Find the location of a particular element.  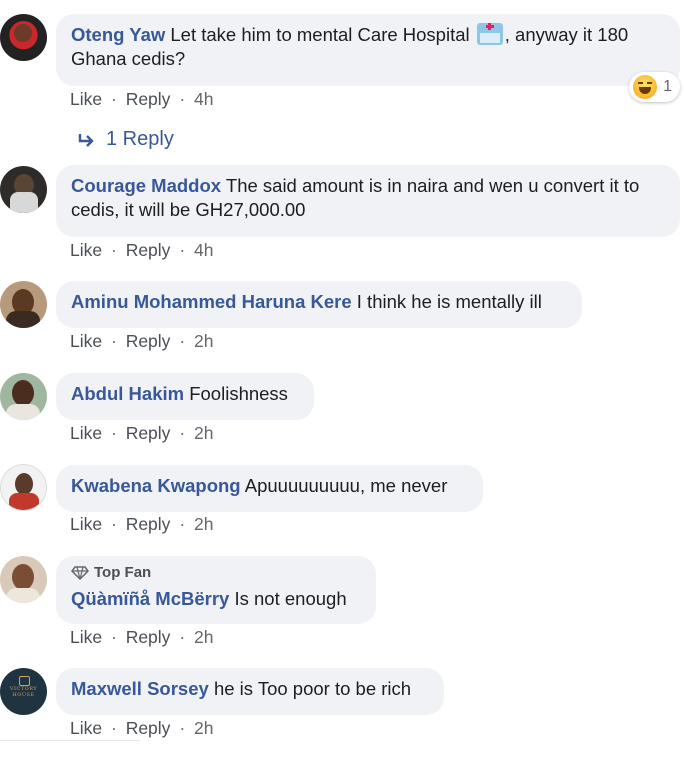

comment-author: Courage Maddox is located at coordinates (146, 185).